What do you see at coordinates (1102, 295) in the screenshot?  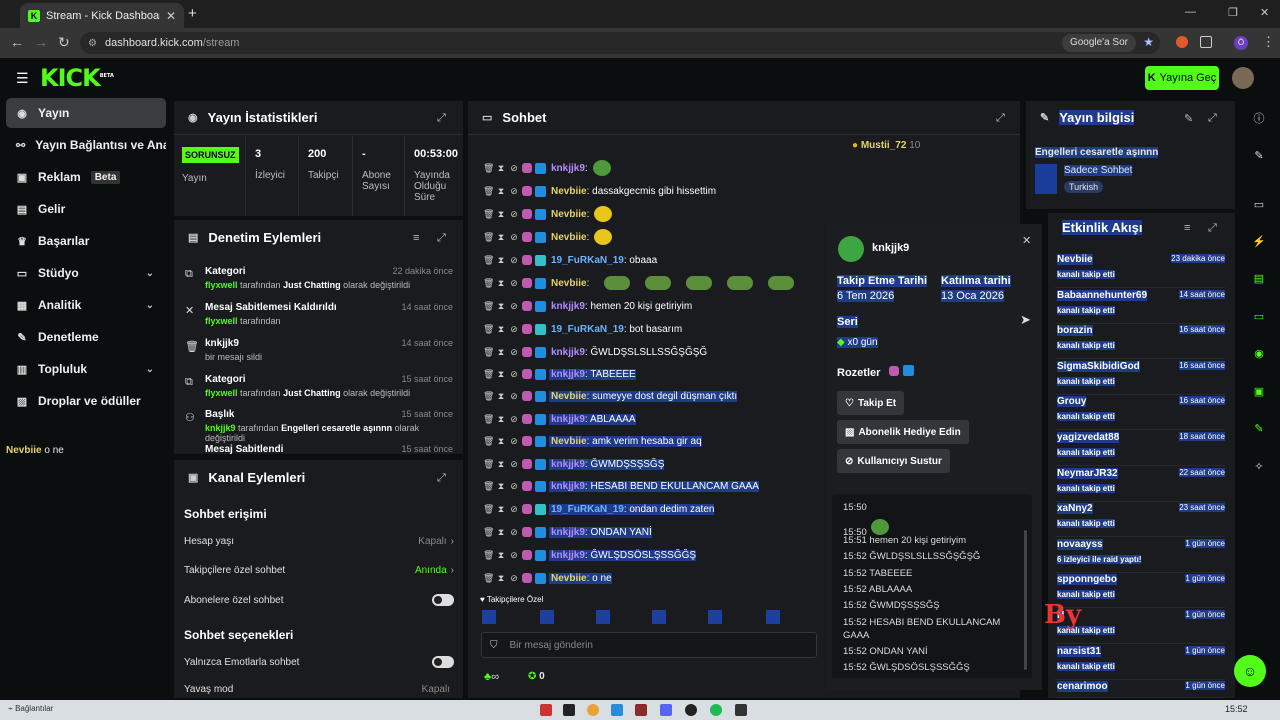 I see `activity-username: Babaannehunter69` at bounding box center [1102, 295].